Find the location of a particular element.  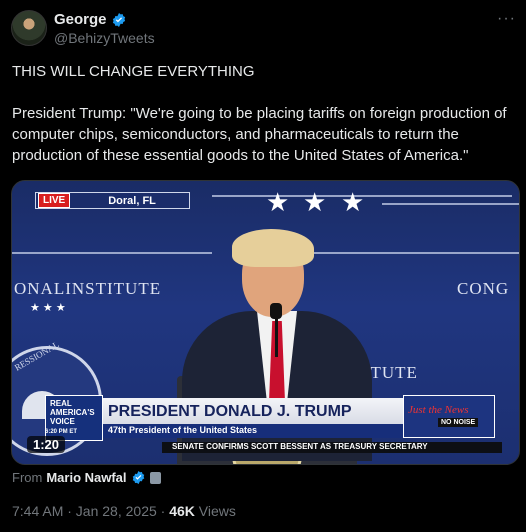

partner-logo: Just the News NO NOISE is located at coordinates (449, 416).